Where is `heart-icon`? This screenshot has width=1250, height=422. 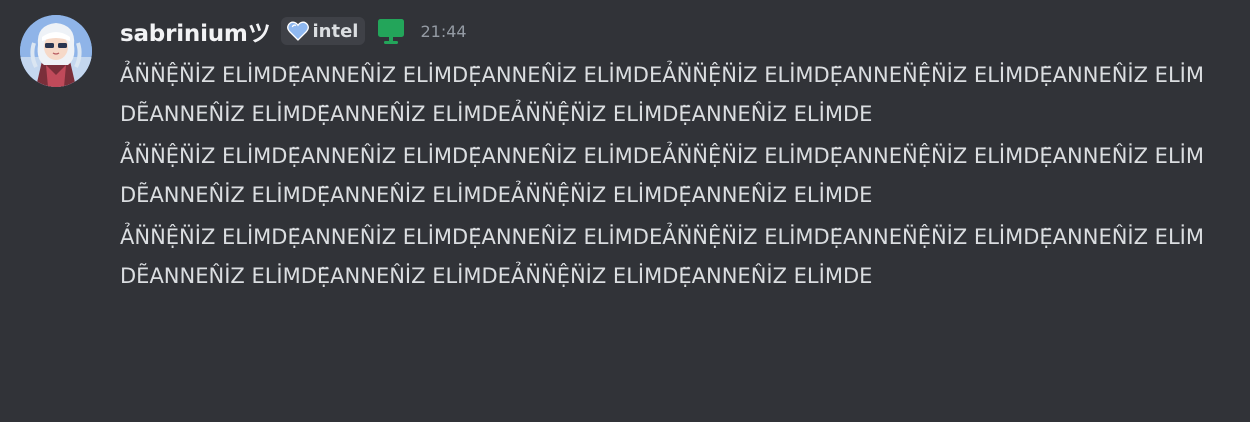
heart-icon is located at coordinates (297, 31).